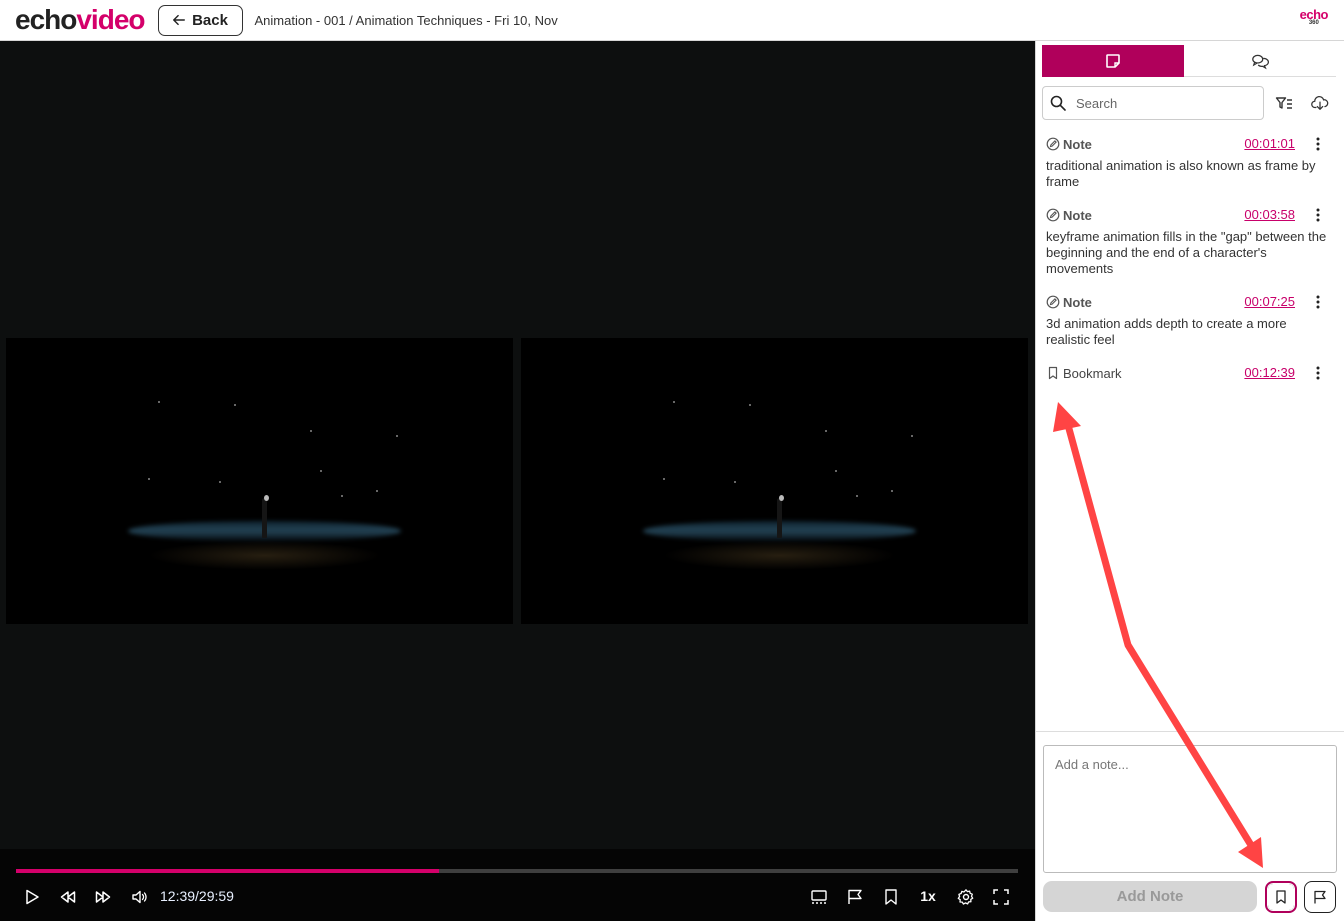  What do you see at coordinates (46, 19) in the screenshot?
I see `logo-echo-text: echo` at bounding box center [46, 19].